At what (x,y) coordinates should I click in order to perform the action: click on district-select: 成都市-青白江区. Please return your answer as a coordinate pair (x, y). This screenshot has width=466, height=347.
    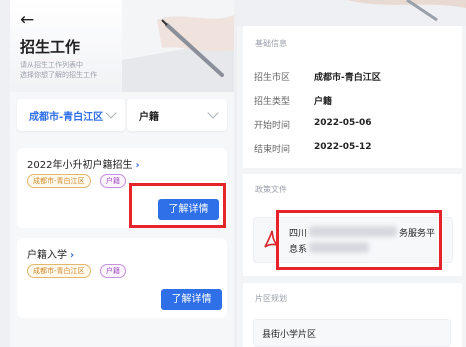
    Looking at the image, I should click on (71, 115).